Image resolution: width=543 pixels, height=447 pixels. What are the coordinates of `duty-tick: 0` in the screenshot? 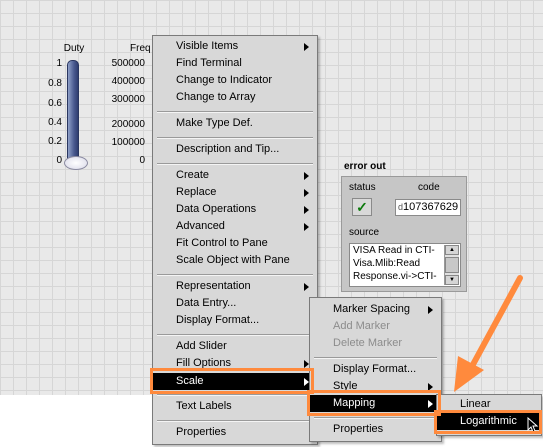 It's located at (59, 160).